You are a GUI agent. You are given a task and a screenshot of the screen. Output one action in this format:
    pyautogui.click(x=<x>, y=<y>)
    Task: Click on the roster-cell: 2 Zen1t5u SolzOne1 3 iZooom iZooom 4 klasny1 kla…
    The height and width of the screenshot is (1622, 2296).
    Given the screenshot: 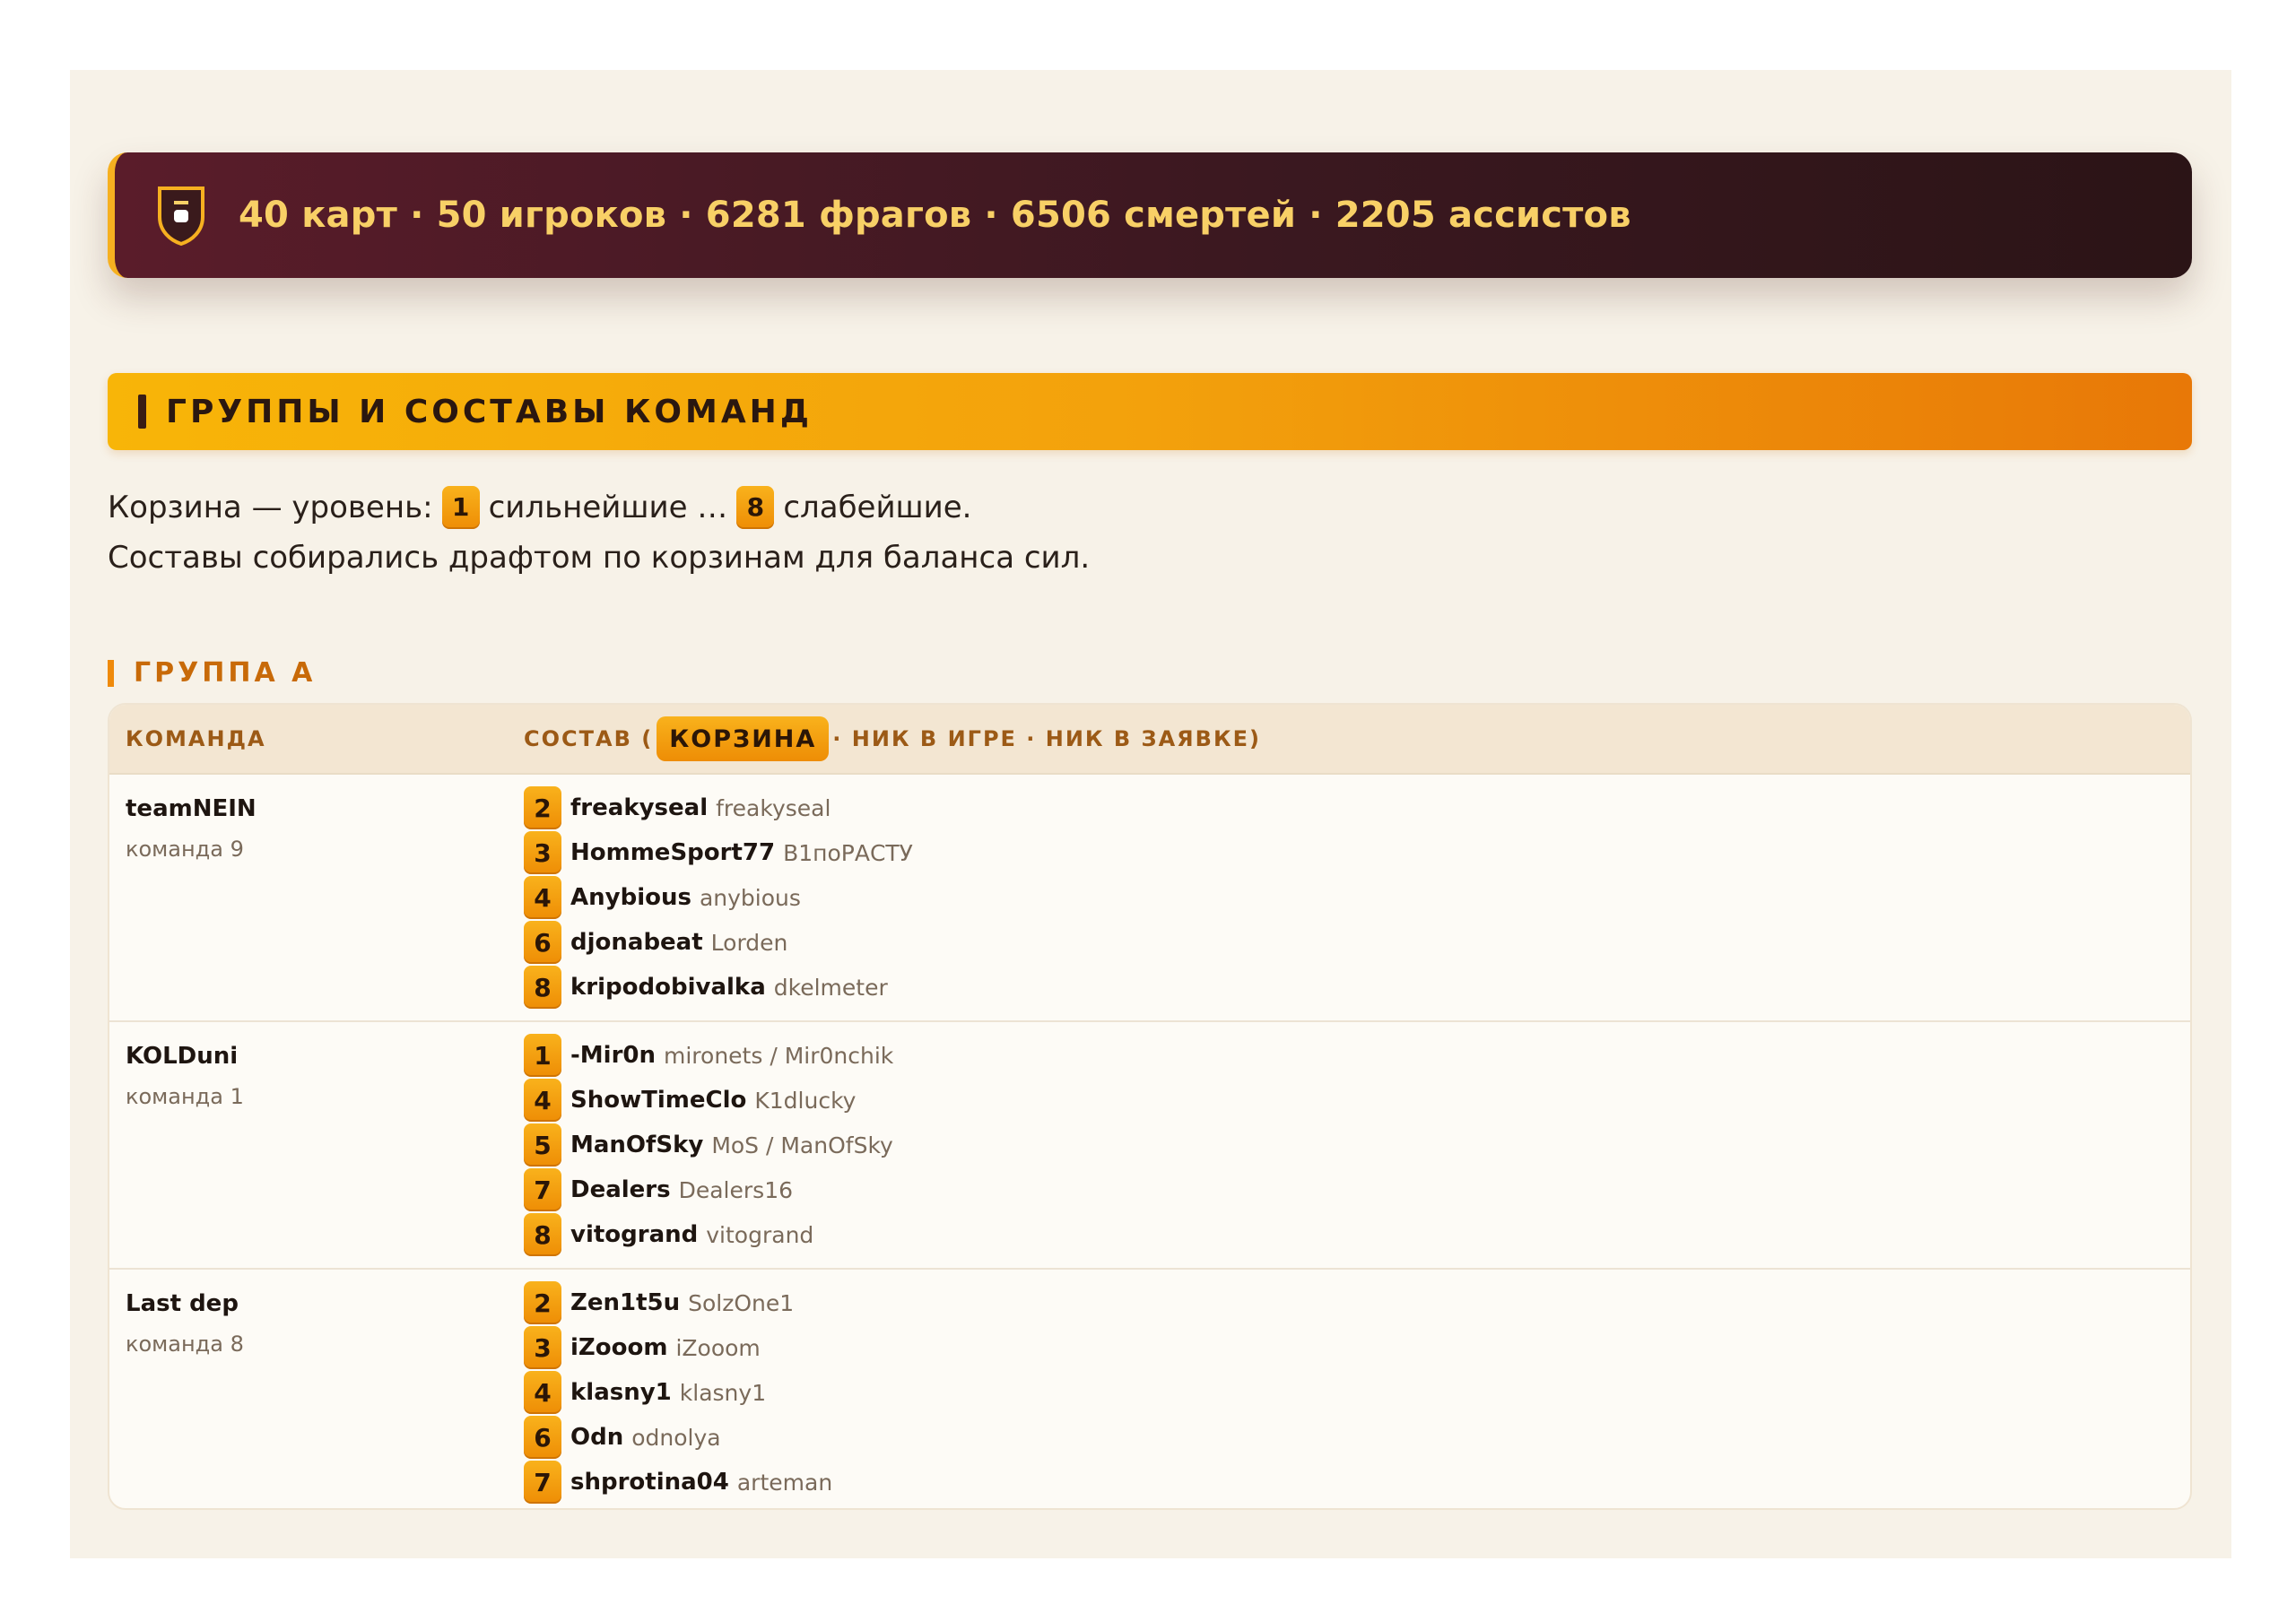 What is the action you would take?
    pyautogui.click(x=678, y=1392)
    